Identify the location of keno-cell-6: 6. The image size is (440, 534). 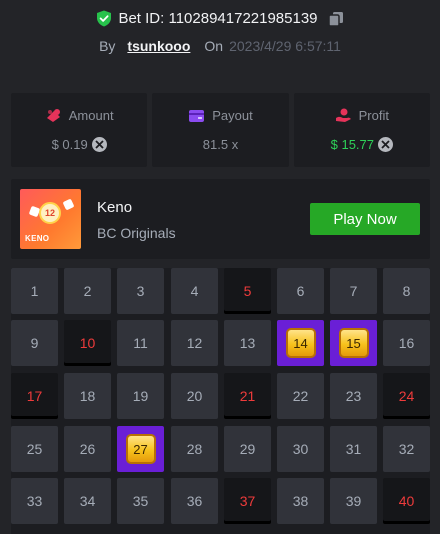
(300, 291).